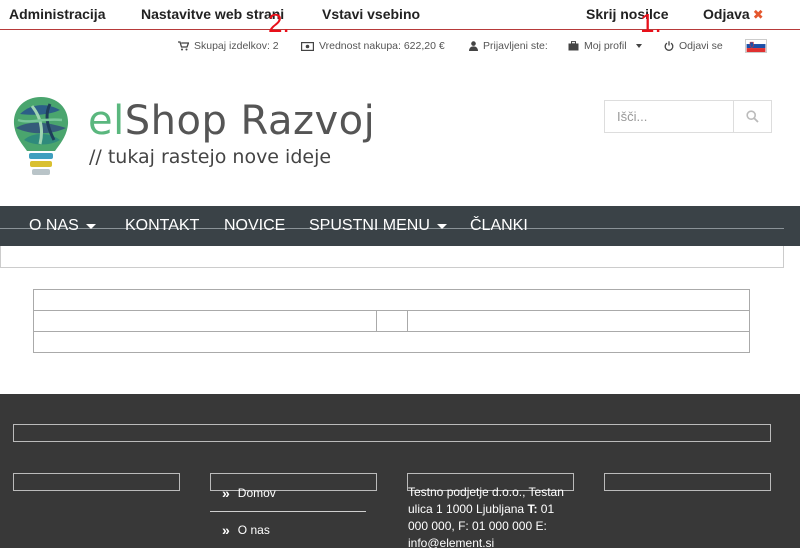 The image size is (800, 552). What do you see at coordinates (57, 14) in the screenshot?
I see `admin-link-administracija: Administracija` at bounding box center [57, 14].